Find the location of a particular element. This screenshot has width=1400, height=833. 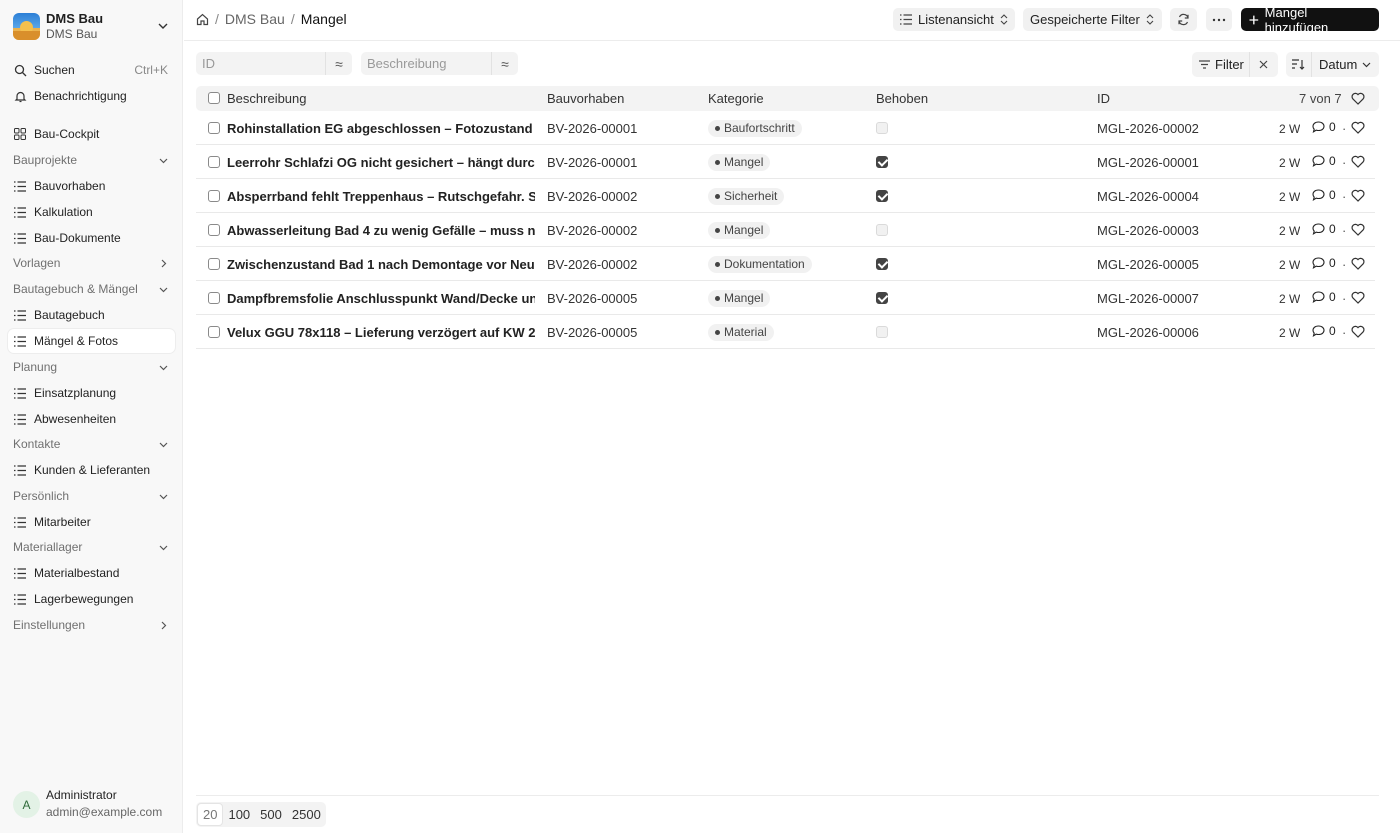

page-size-option: 2500 is located at coordinates (306, 814).